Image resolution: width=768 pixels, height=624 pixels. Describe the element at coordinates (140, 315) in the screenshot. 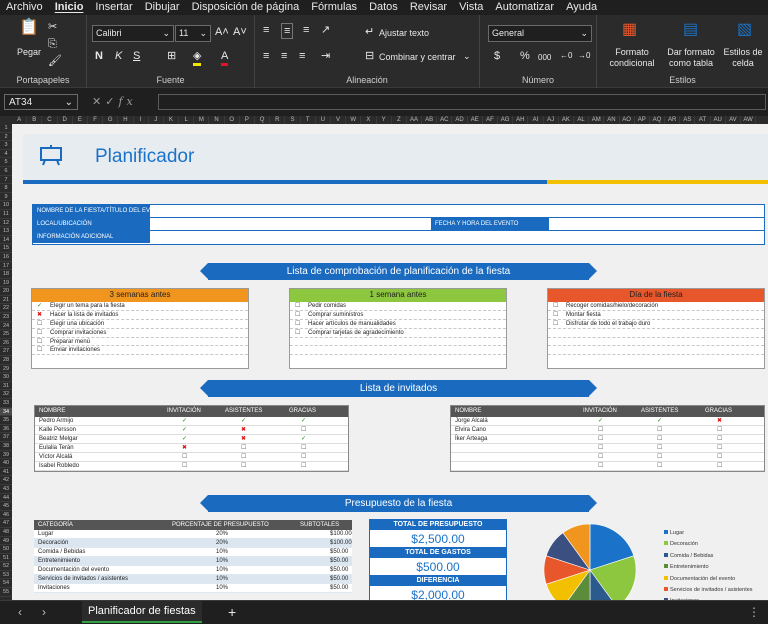

I see `checklist-item: ✖ Hacer la lista de invitados` at that location.